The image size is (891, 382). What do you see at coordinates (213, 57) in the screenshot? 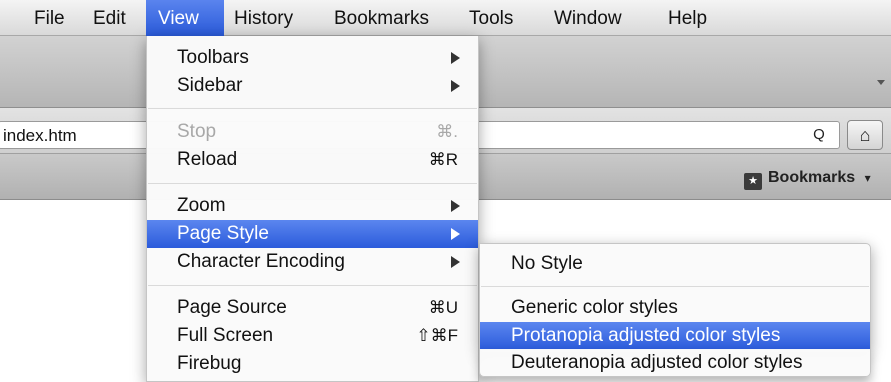
I see `menu-item-label: Toolbars` at bounding box center [213, 57].